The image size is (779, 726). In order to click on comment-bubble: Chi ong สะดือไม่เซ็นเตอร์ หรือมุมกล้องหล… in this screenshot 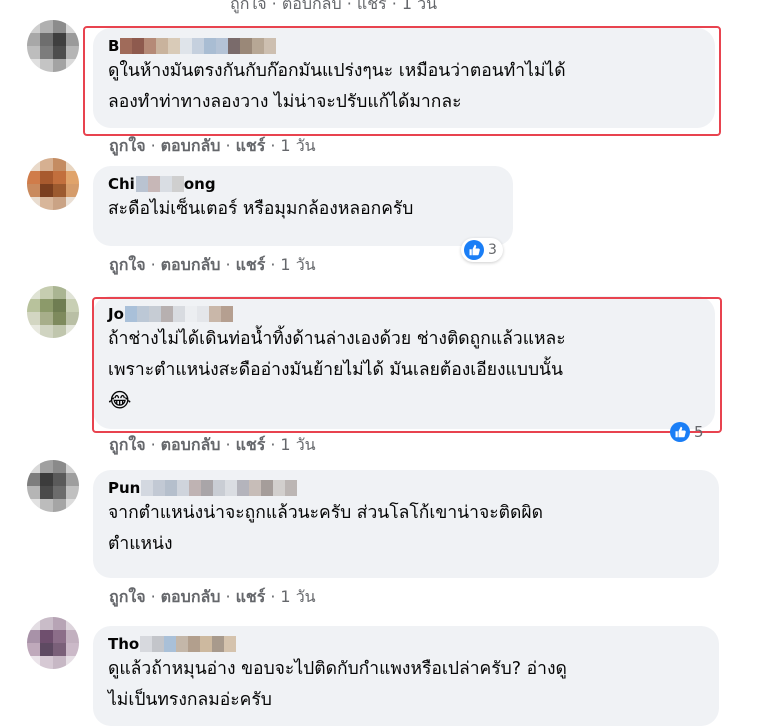, I will do `click(303, 206)`.